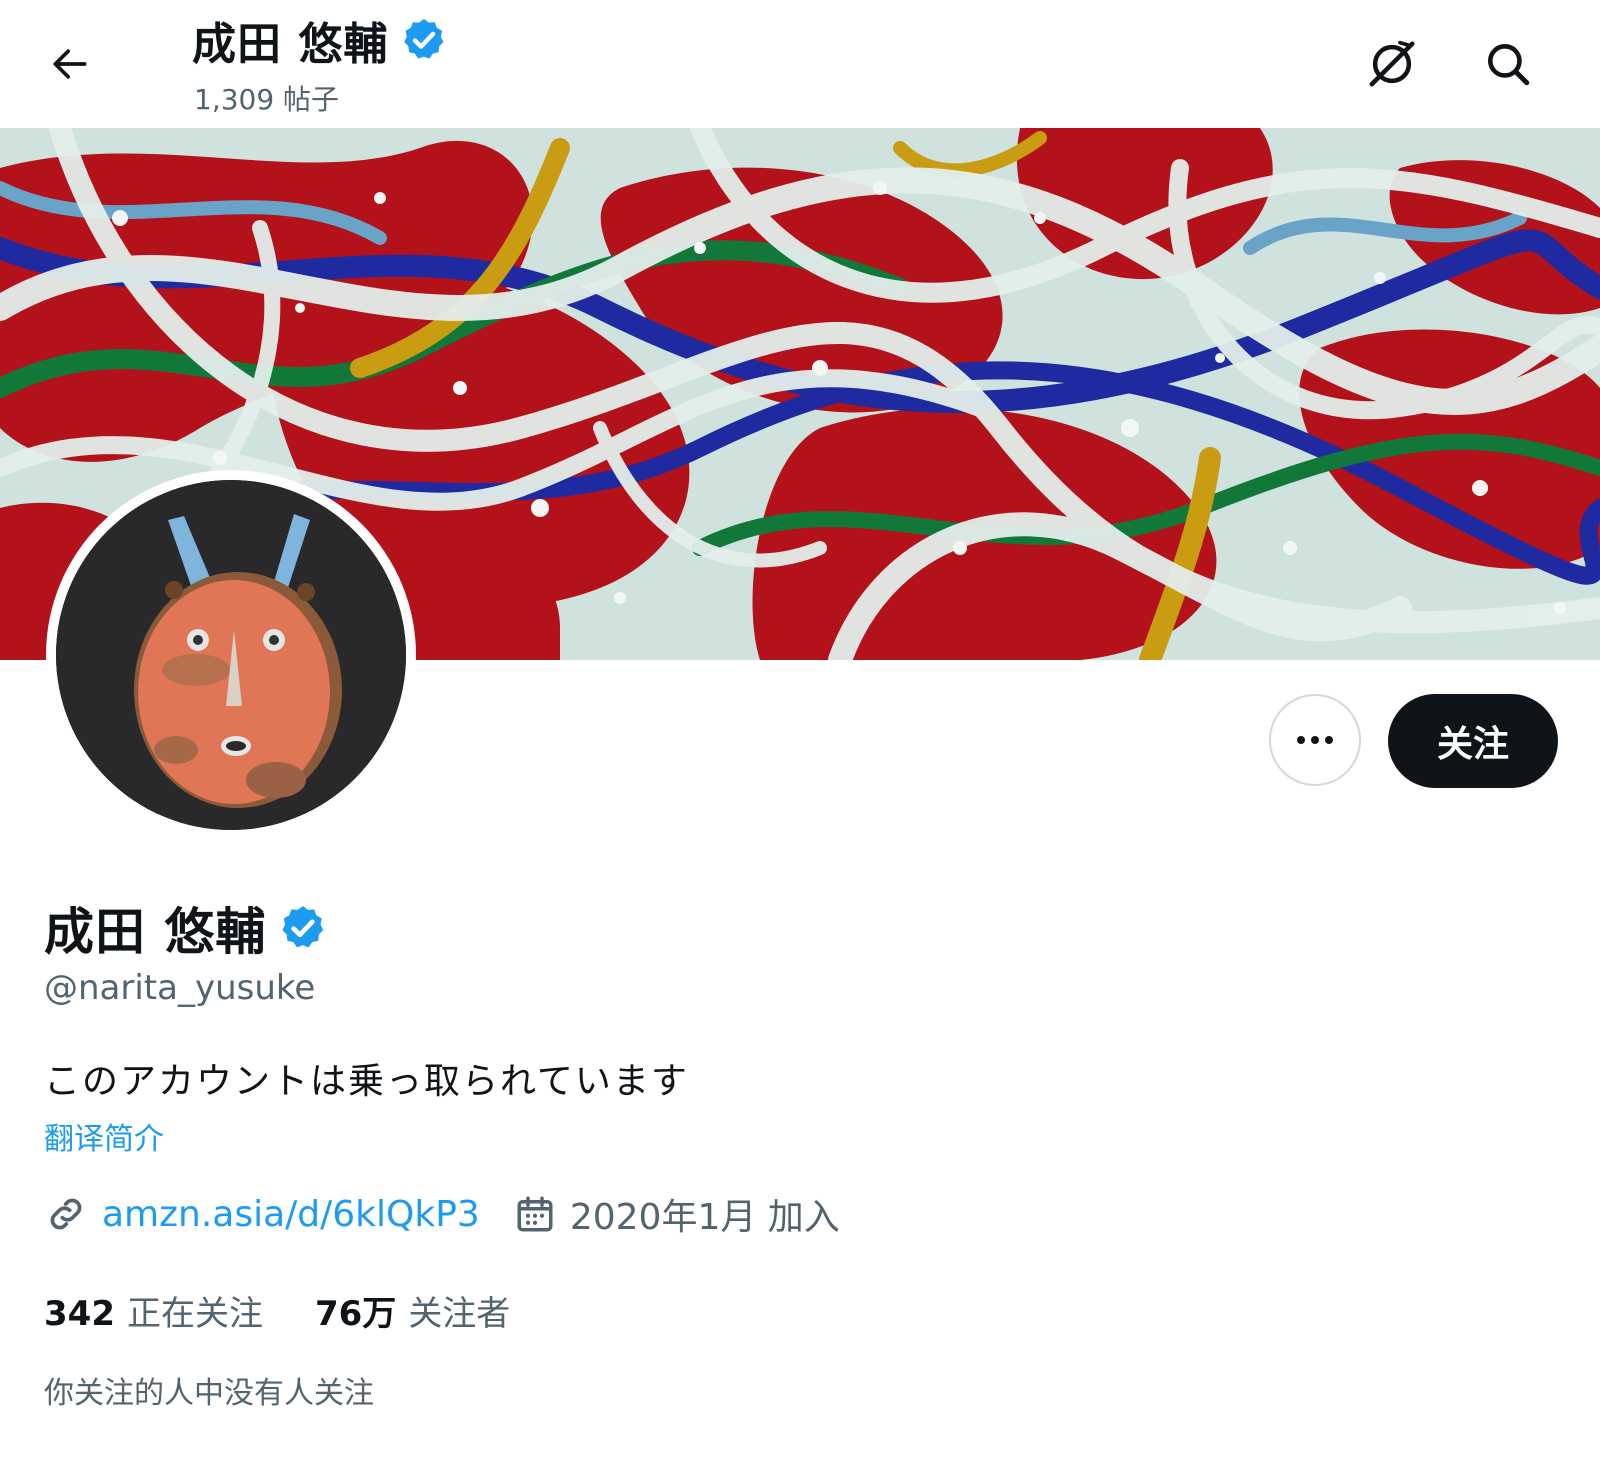 The image size is (1600, 1461). I want to click on profile-stats: 342 正在关注 76万 关注者, so click(277, 1310).